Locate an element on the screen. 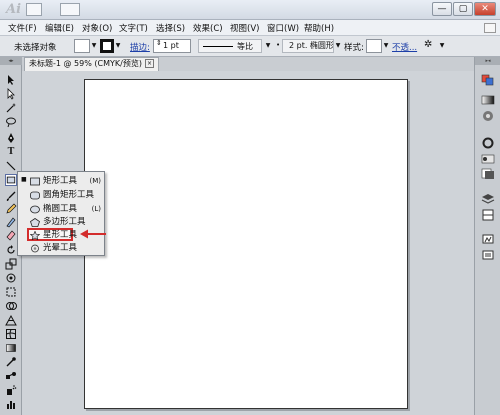 The width and height of the screenshot is (500, 415). panel-grip: ◂▸ is located at coordinates (11, 61).